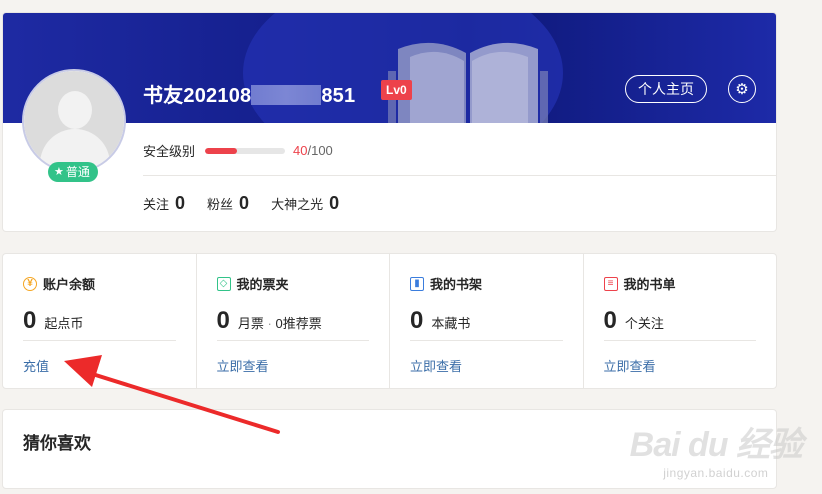  Describe the element at coordinates (334, 203) in the screenshot. I see `stat-master-light-value: 0` at that location.